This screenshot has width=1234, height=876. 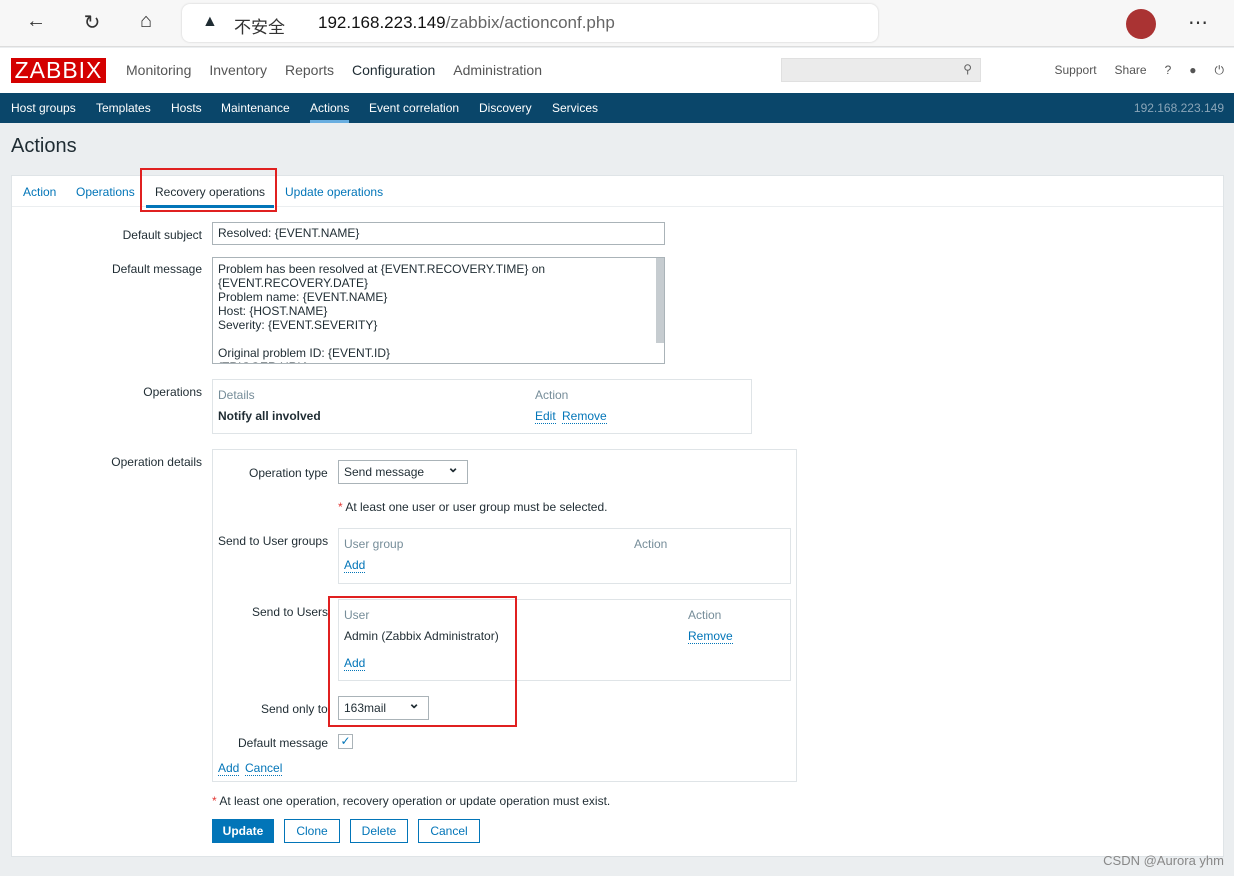 What do you see at coordinates (1131, 70) in the screenshot?
I see `share-link: Share` at bounding box center [1131, 70].